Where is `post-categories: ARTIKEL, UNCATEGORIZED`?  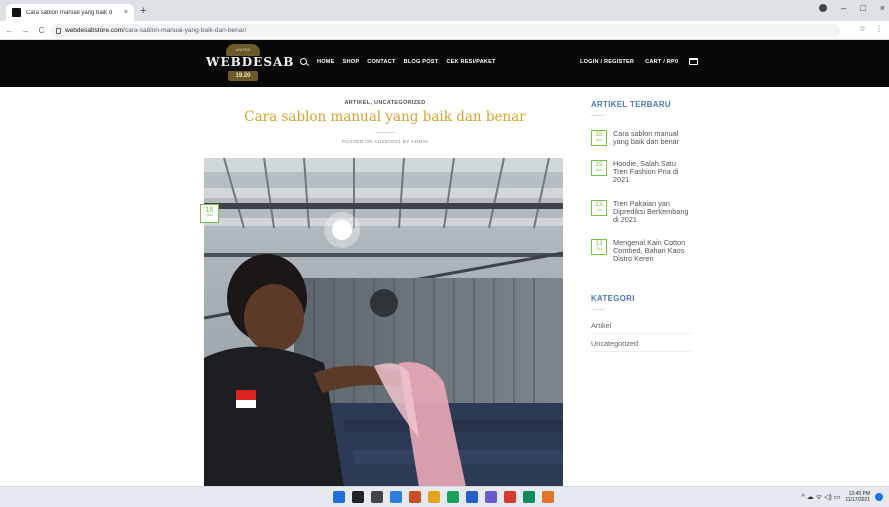
post-categories: ARTIKEL, UNCATEGORIZED is located at coordinates (385, 103).